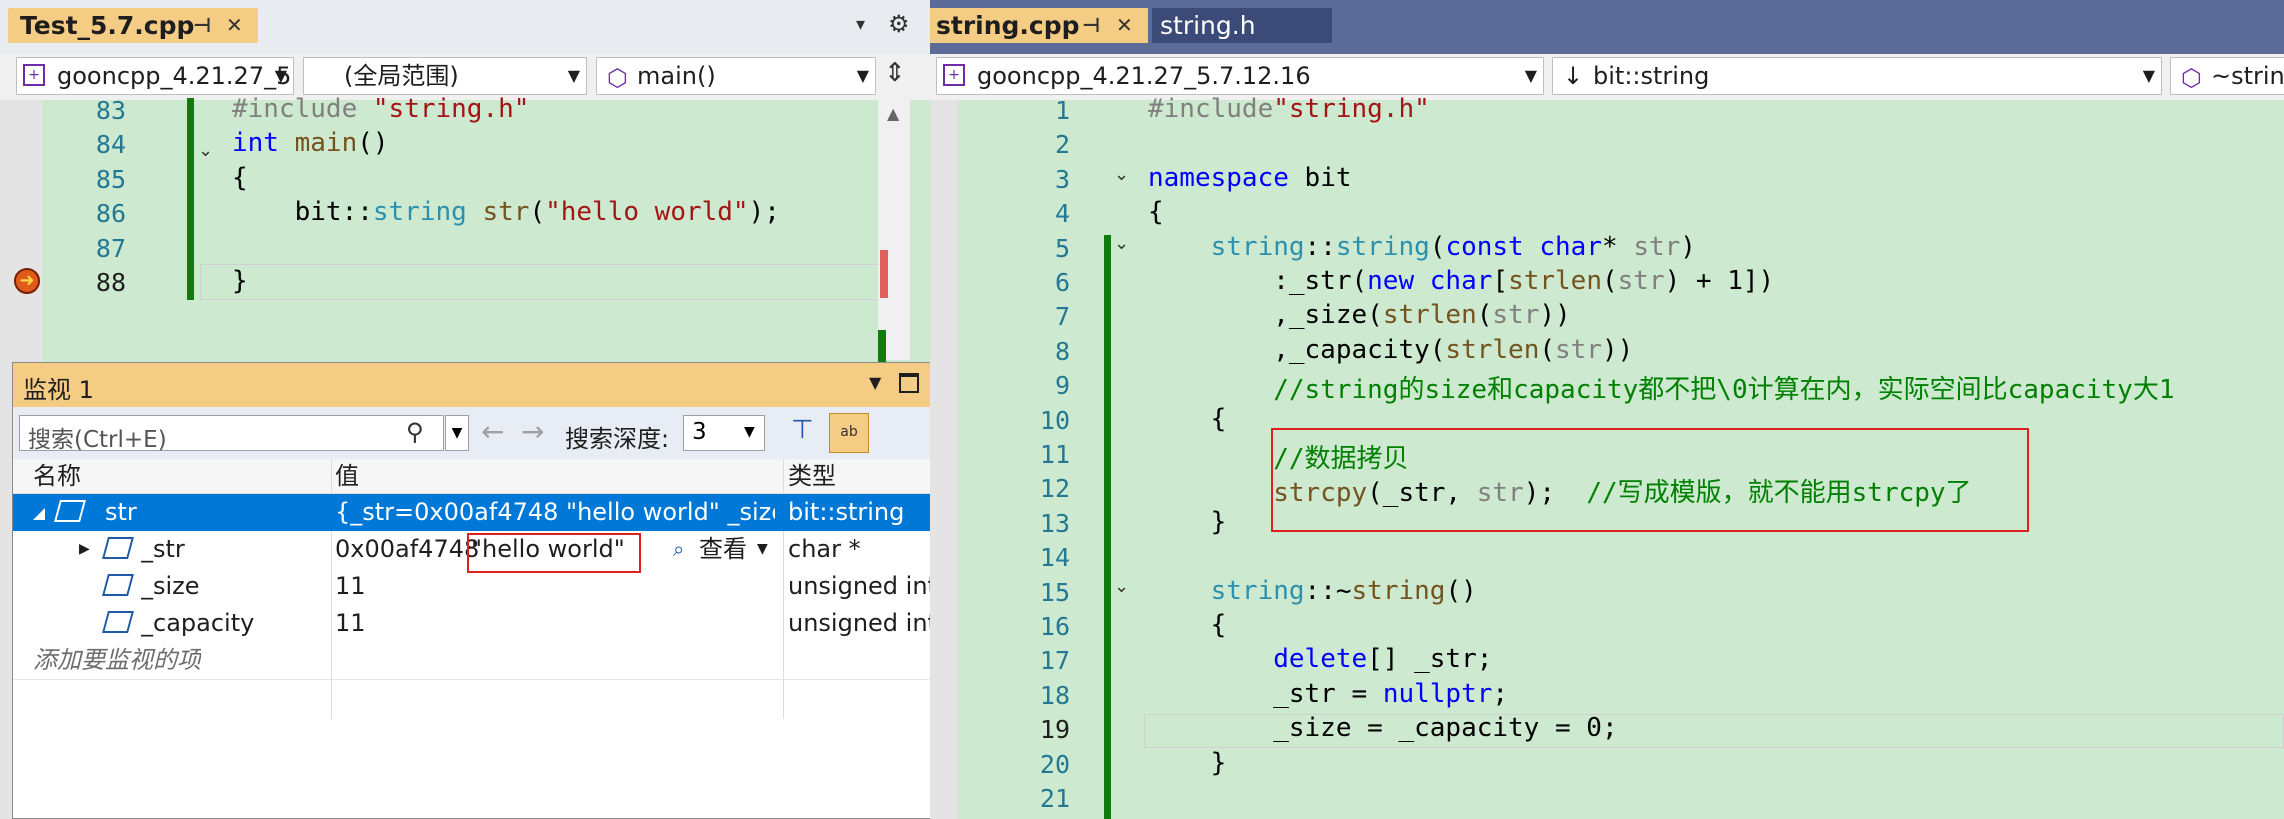  What do you see at coordinates (489, 385) in the screenshot?
I see `watch-title-bar: 监视 1 ▼ ✕` at bounding box center [489, 385].